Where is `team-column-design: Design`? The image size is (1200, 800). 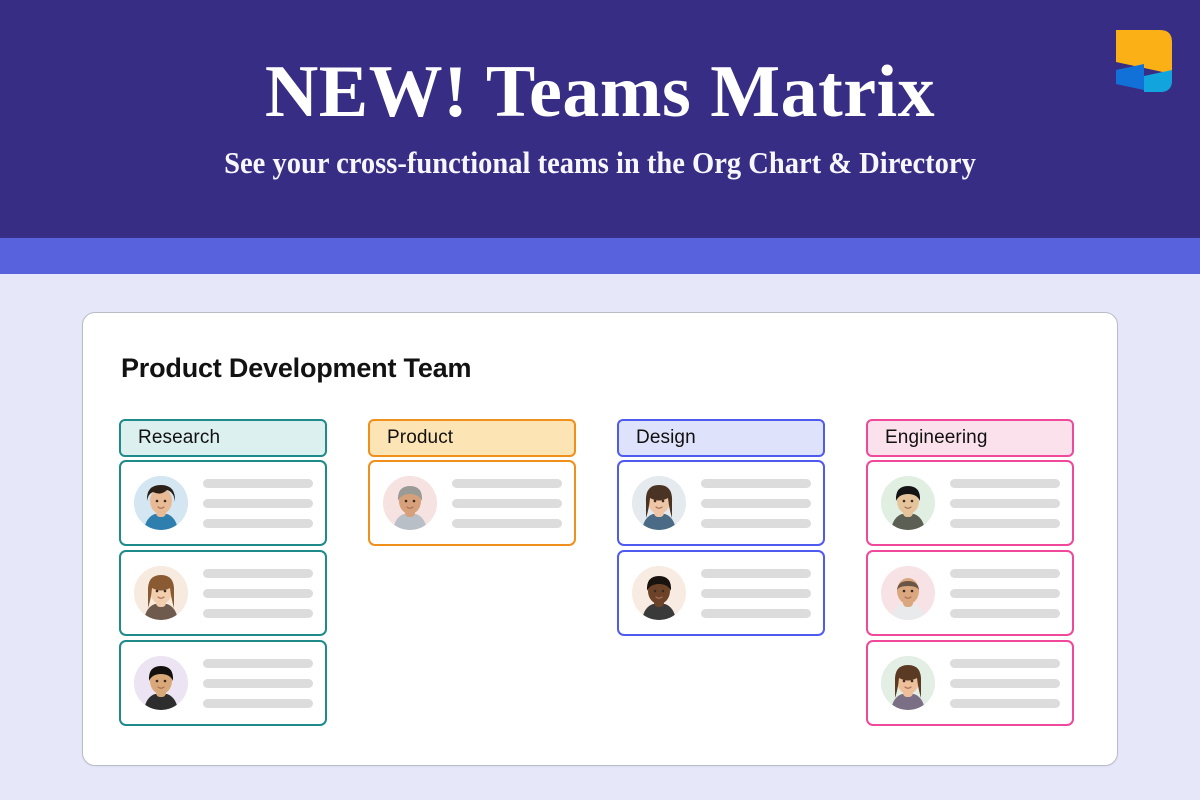 team-column-design: Design is located at coordinates (721, 572).